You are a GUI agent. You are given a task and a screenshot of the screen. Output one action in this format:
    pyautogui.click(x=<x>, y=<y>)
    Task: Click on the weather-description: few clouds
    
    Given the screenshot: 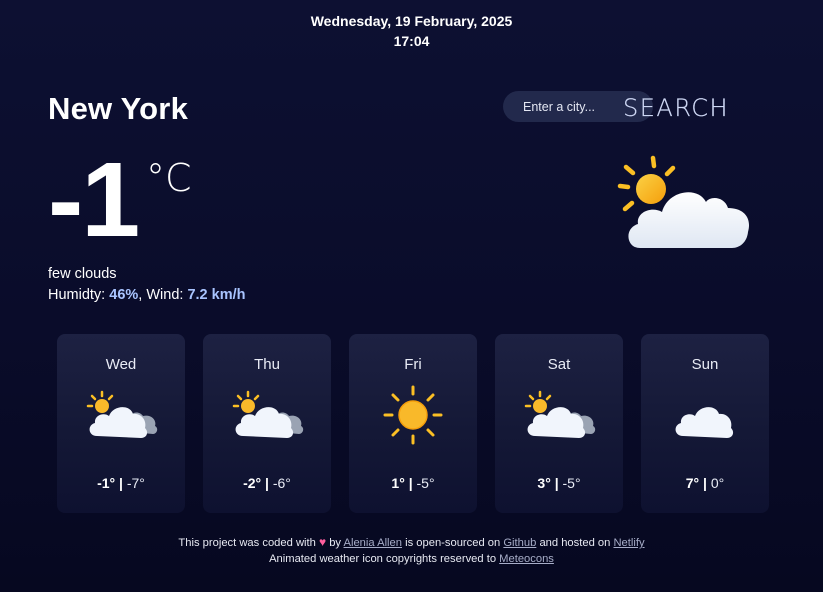 What is the action you would take?
    pyautogui.click(x=82, y=274)
    